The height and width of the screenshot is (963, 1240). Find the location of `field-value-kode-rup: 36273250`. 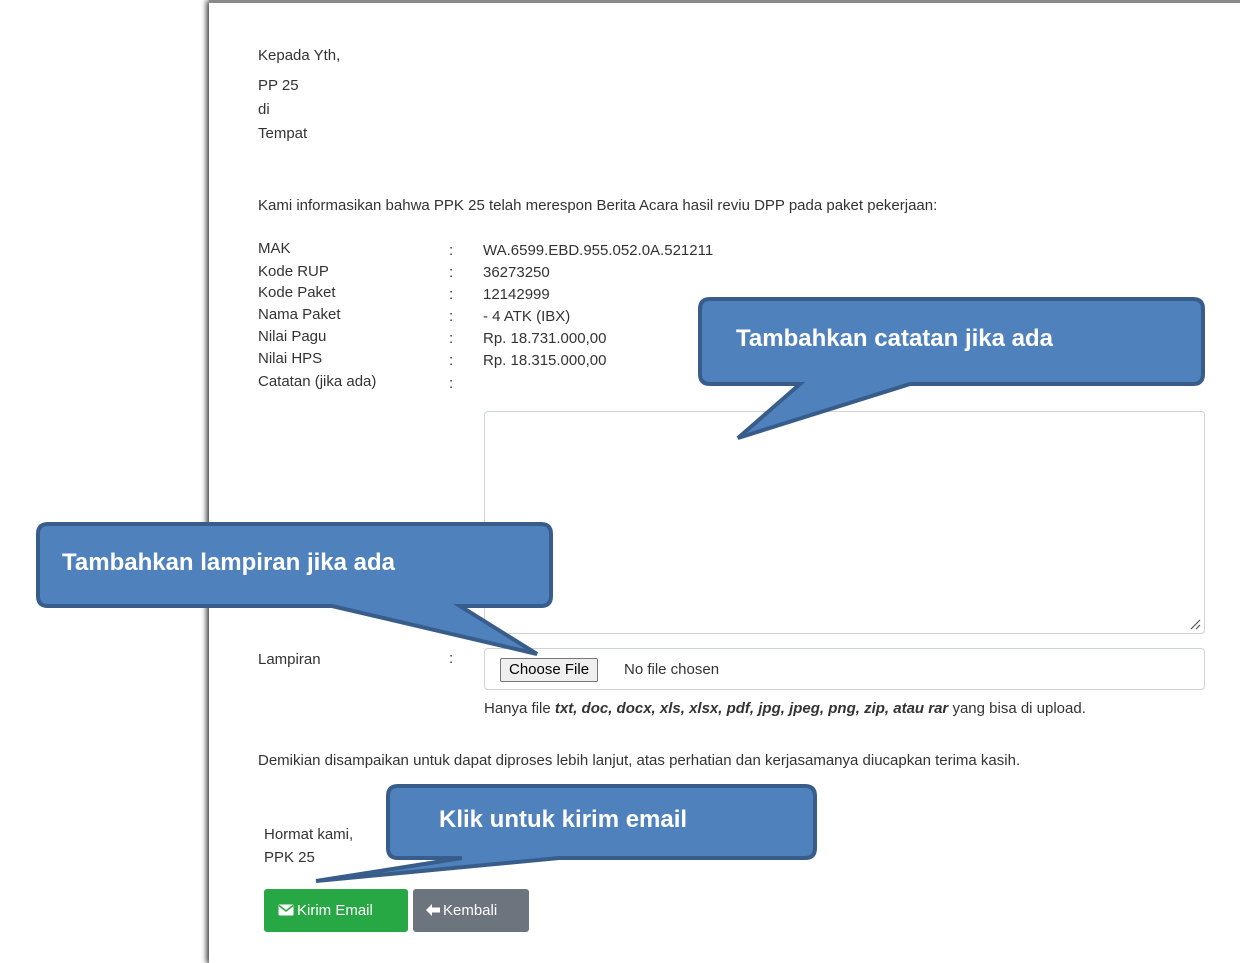

field-value-kode-rup: 36273250 is located at coordinates (516, 272).